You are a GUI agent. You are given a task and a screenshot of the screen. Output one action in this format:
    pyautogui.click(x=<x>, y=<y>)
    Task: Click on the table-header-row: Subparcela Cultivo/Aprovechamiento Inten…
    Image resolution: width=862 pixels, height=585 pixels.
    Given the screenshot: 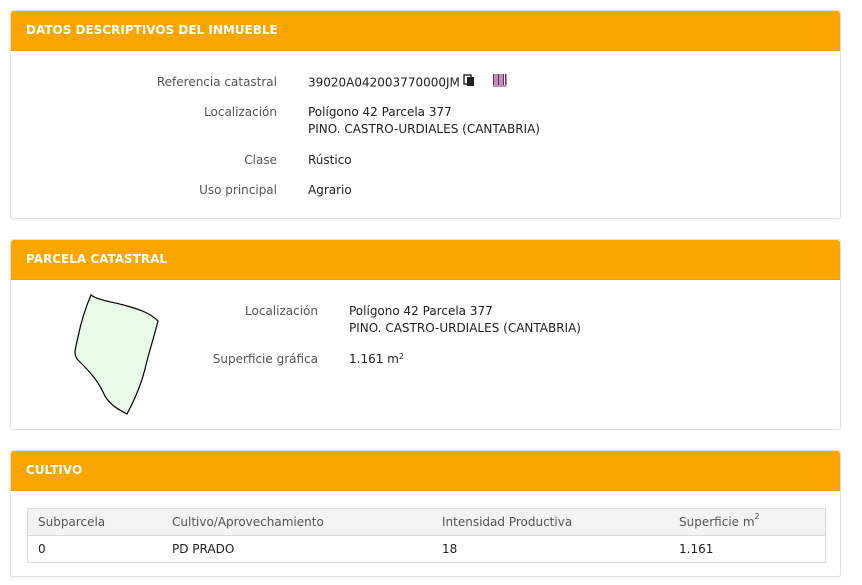 What is the action you would take?
    pyautogui.click(x=426, y=522)
    